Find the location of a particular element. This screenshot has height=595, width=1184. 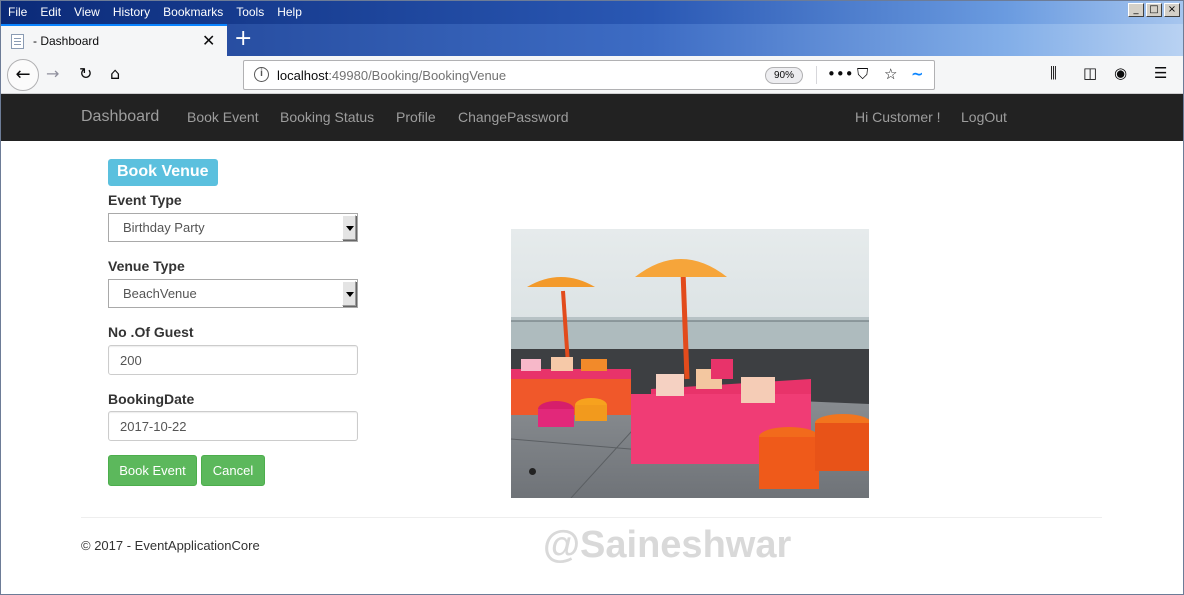

tab-strip: - Dashboard ✕ + is located at coordinates (592, 40).